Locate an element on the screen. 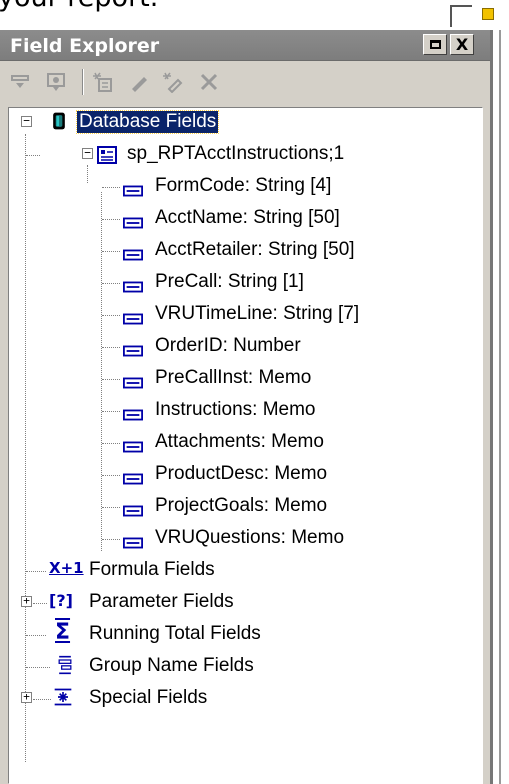 This screenshot has height=784, width=509. tree-label-group-name-fields: Group Name Fields is located at coordinates (171, 665).